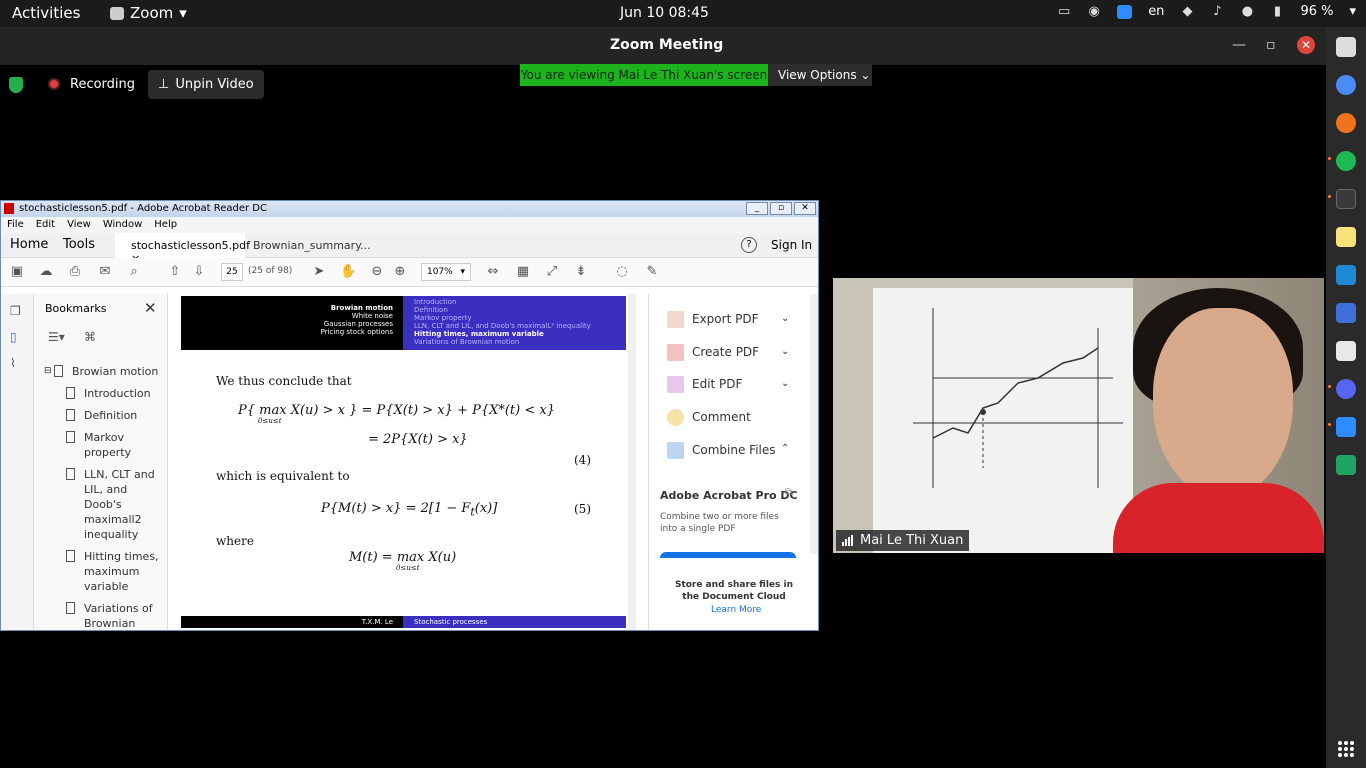  I want to click on pages-icon: ❐, so click(17, 311).